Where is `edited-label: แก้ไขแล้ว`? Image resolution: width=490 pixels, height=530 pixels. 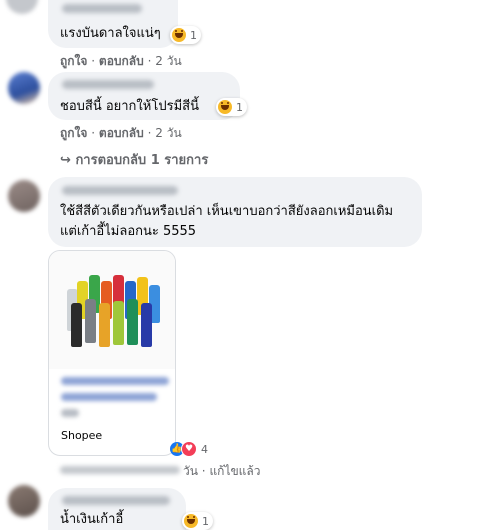 edited-label: แก้ไขแล้ว is located at coordinates (234, 471).